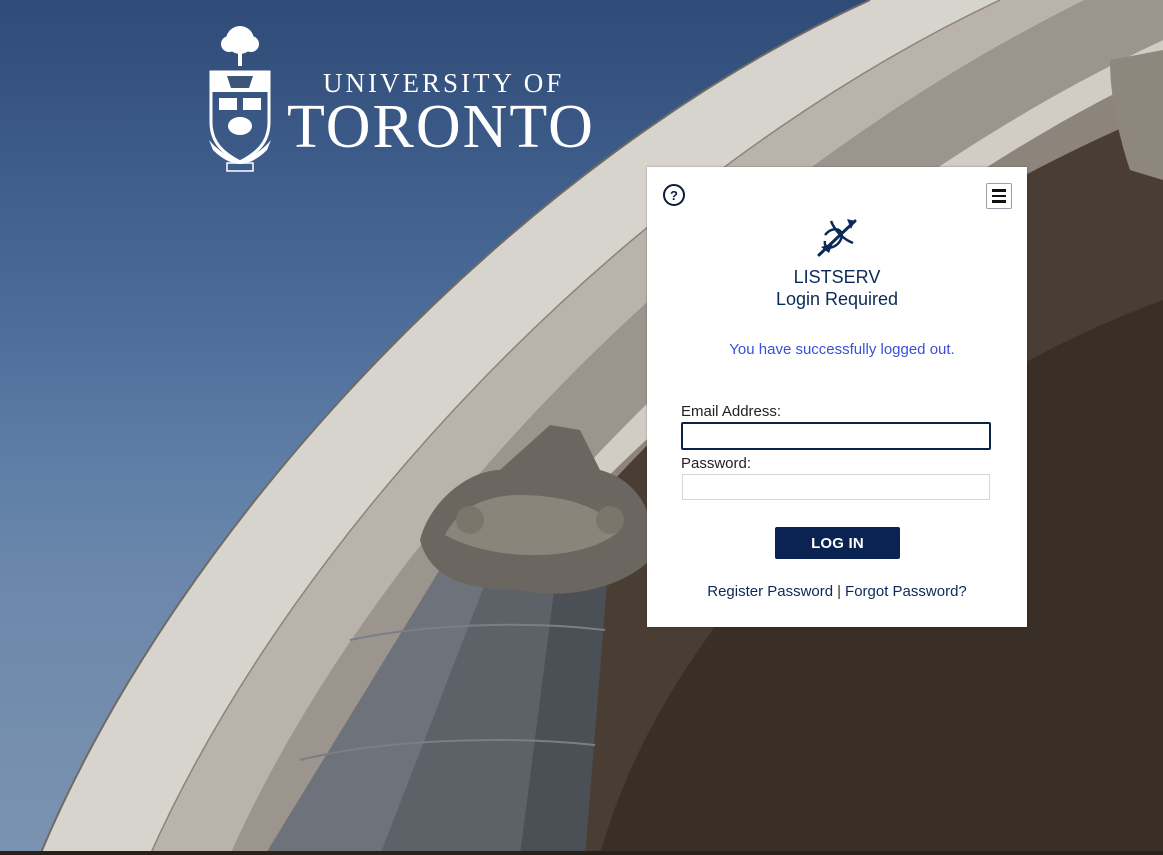  Describe the element at coordinates (842, 349) in the screenshot. I see `logout-status-message: You have successfully logged out.` at that location.